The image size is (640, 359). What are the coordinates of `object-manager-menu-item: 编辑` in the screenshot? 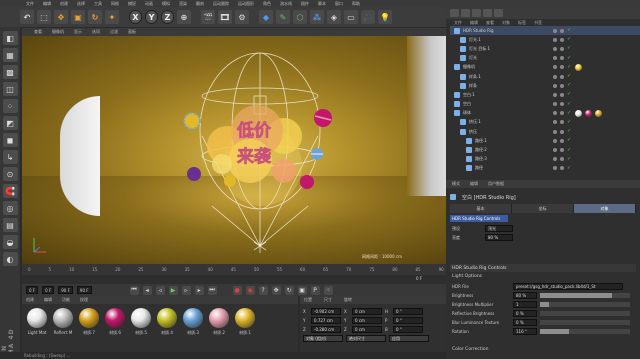 It's located at (474, 23).